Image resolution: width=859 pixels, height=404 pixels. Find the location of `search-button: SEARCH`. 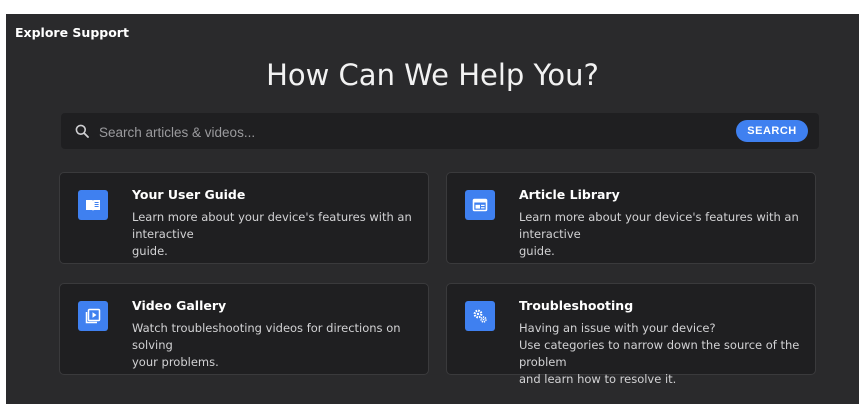

search-button: SEARCH is located at coordinates (772, 131).